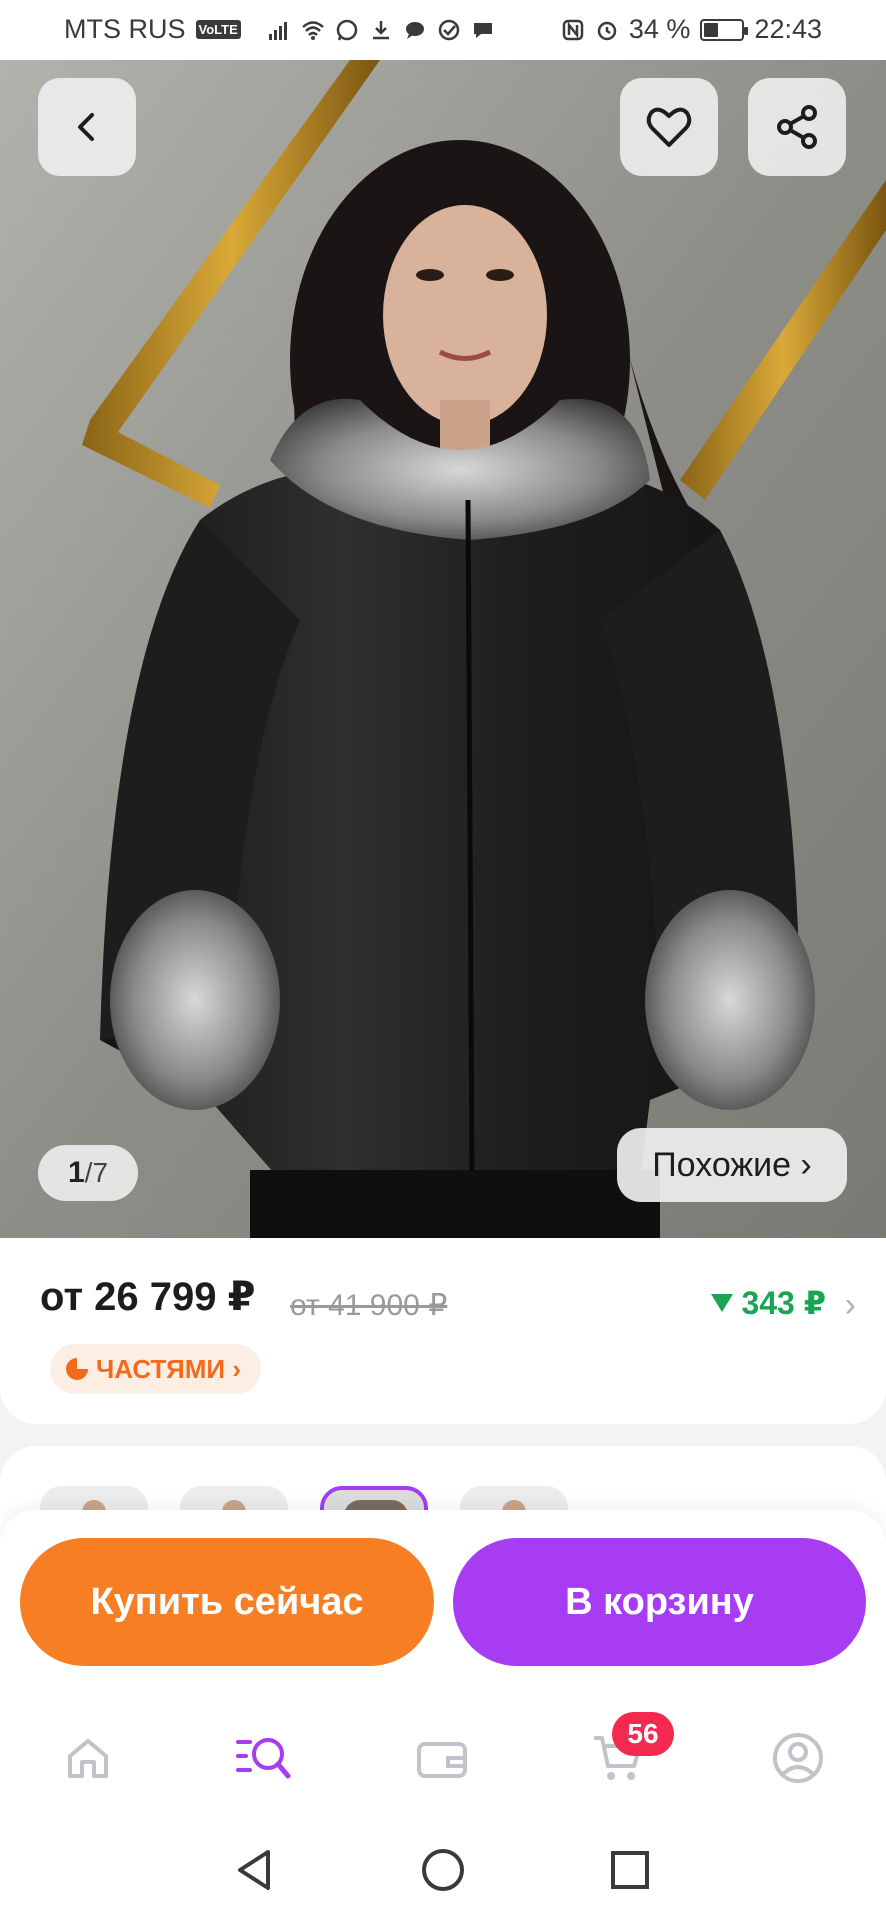 The width and height of the screenshot is (886, 1920). Describe the element at coordinates (443, 1603) in the screenshot. I see `action-bar: Купить сейчас В корзину` at that location.